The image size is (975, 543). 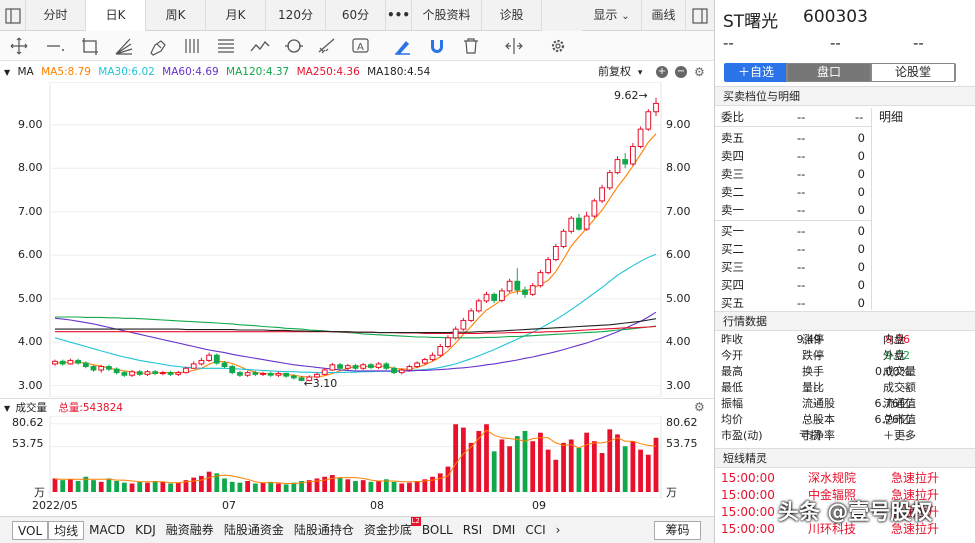 I want to click on low-price-marker: ←3.10, so click(x=320, y=384).